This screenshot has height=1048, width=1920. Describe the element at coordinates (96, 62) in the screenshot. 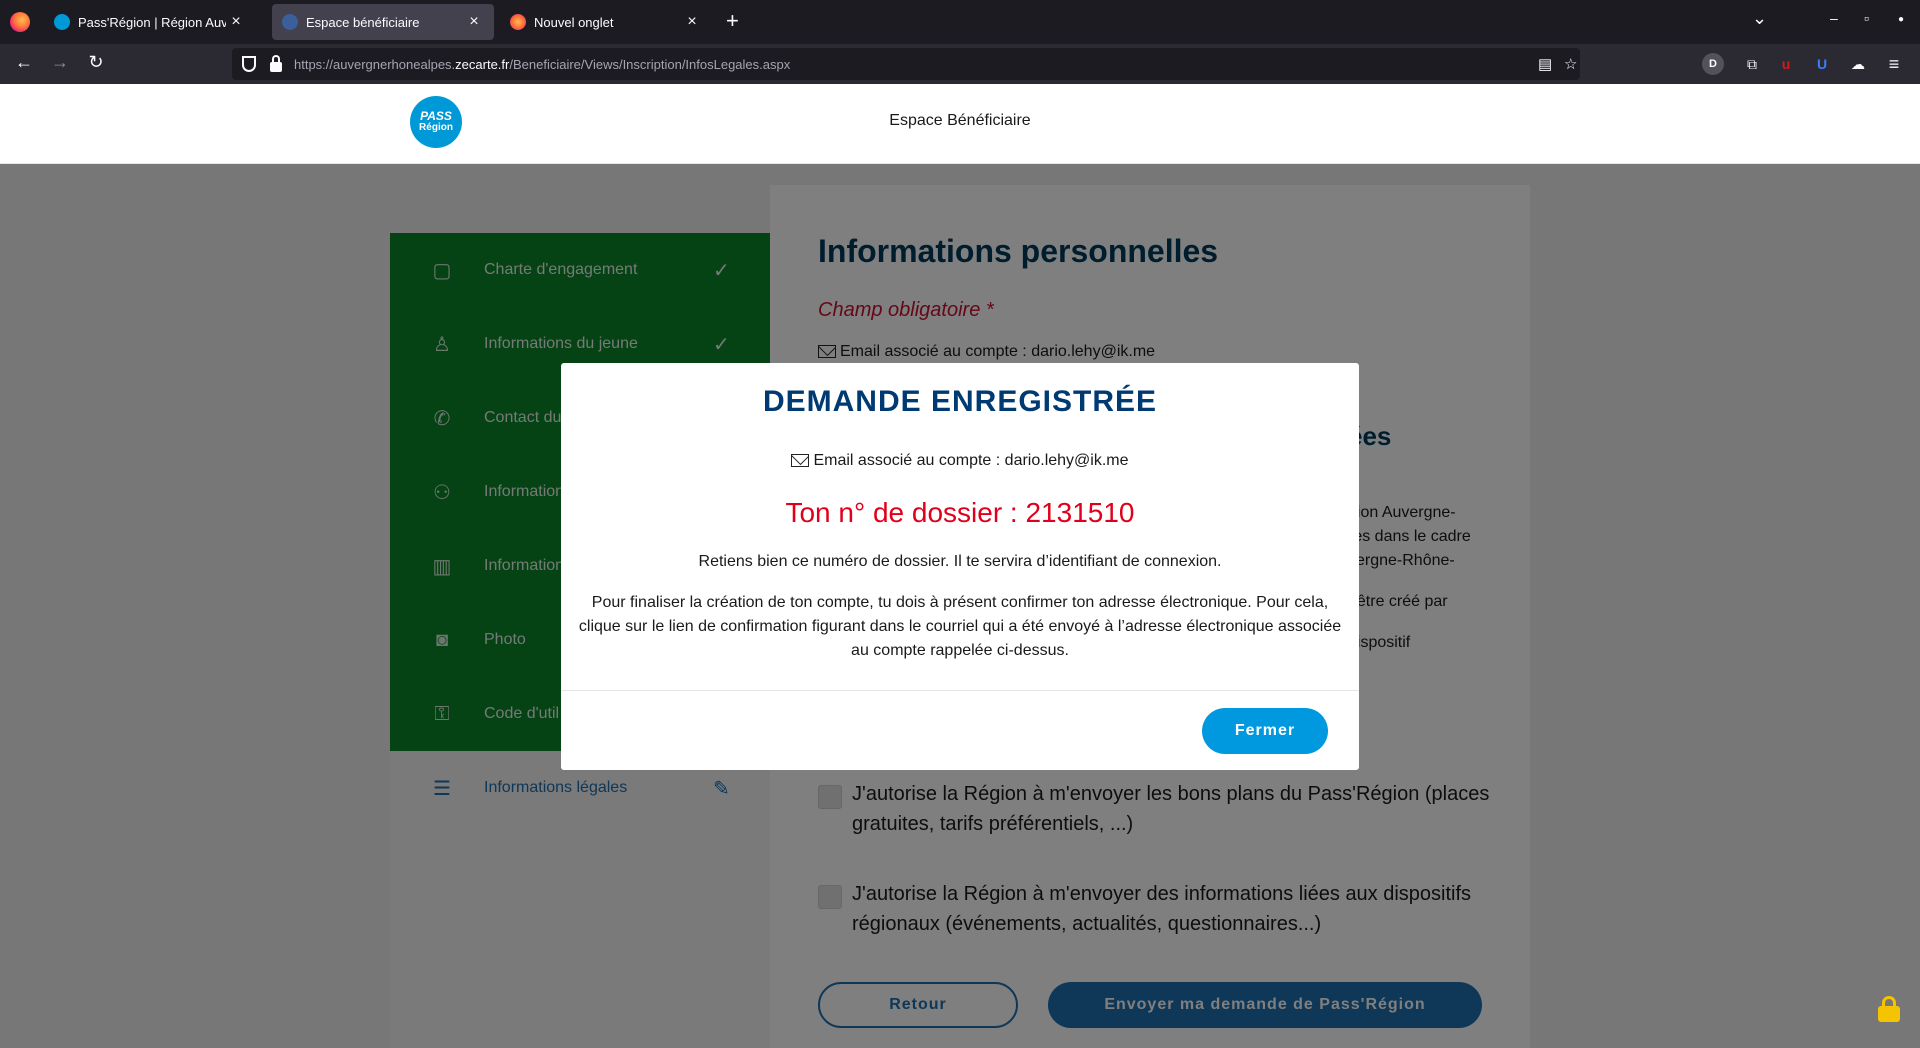

I see `reload-icon: ↻` at that location.